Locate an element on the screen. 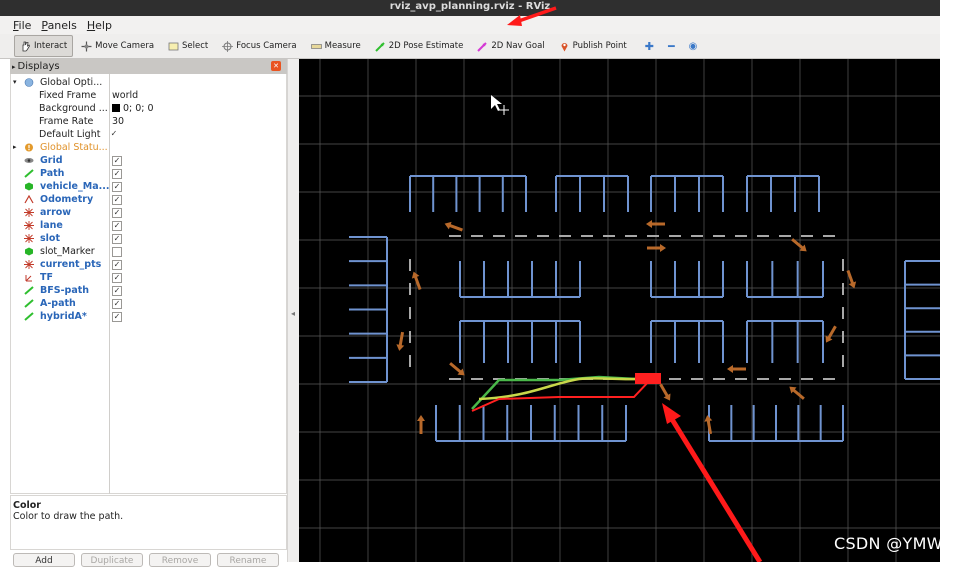  tool-interact: Interact is located at coordinates (44, 46).